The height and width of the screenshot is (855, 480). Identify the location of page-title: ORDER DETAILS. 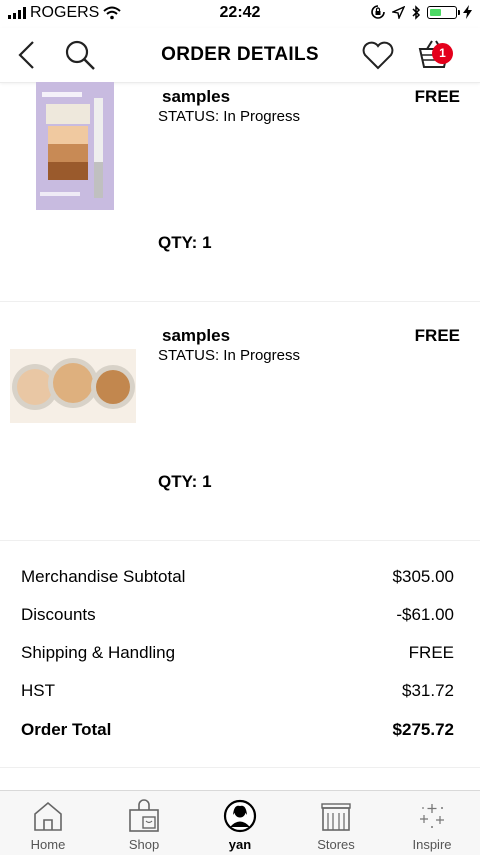
(240, 54).